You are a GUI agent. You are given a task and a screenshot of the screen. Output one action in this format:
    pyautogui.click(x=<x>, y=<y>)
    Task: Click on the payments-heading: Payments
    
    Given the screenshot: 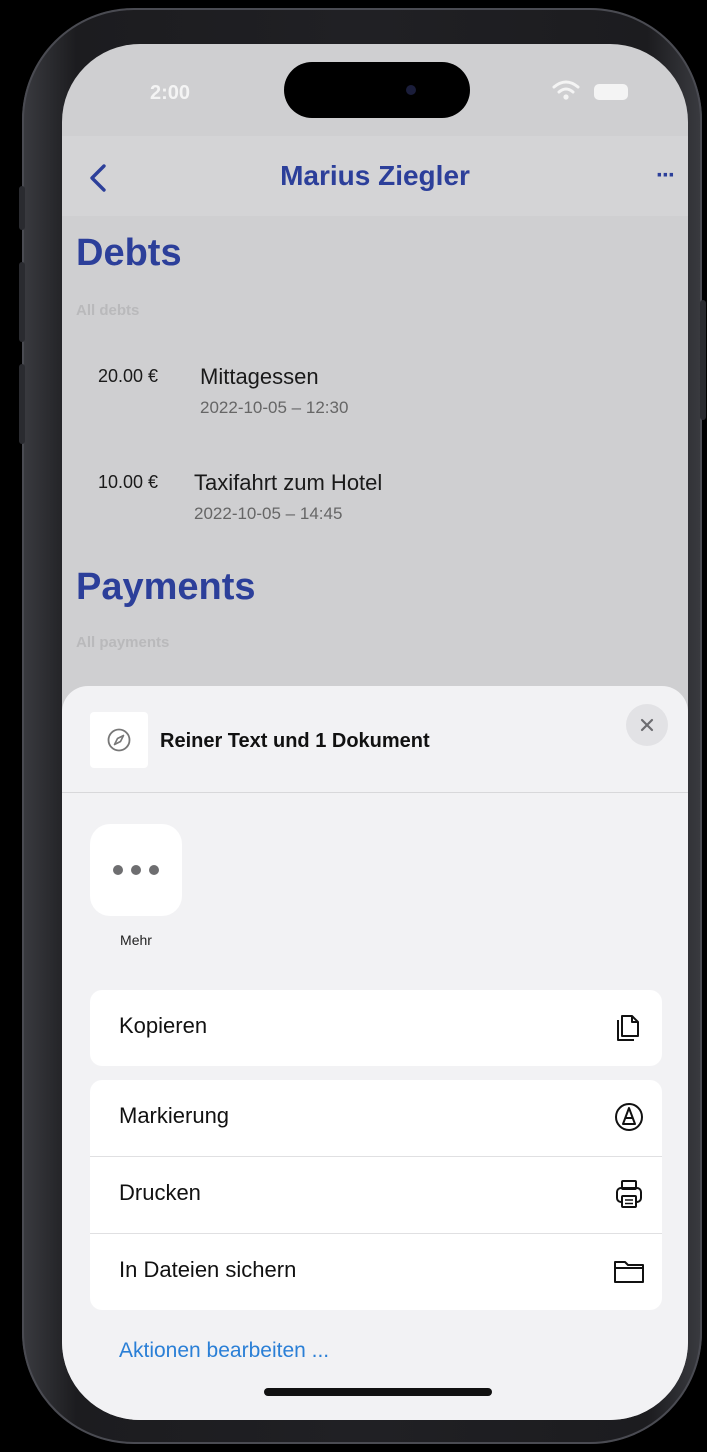 What is the action you would take?
    pyautogui.click(x=166, y=587)
    